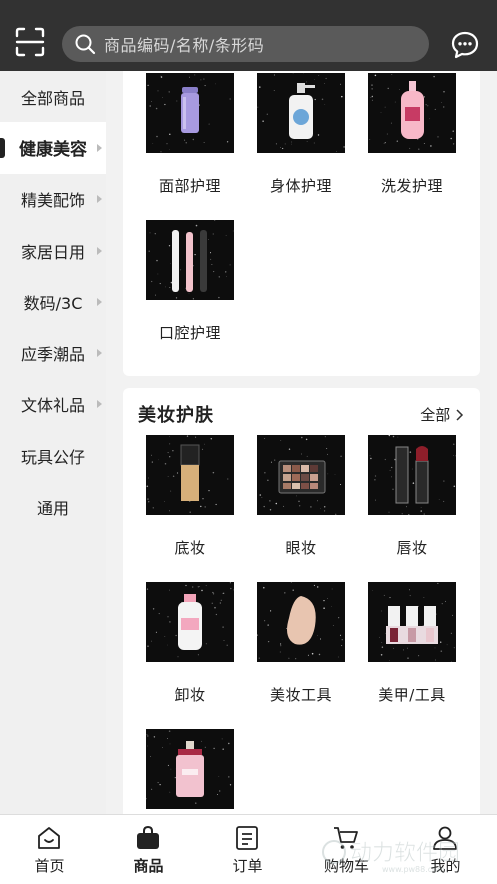 Image resolution: width=497 pixels, height=884 pixels. I want to click on makeup-remover-image, so click(190, 622).